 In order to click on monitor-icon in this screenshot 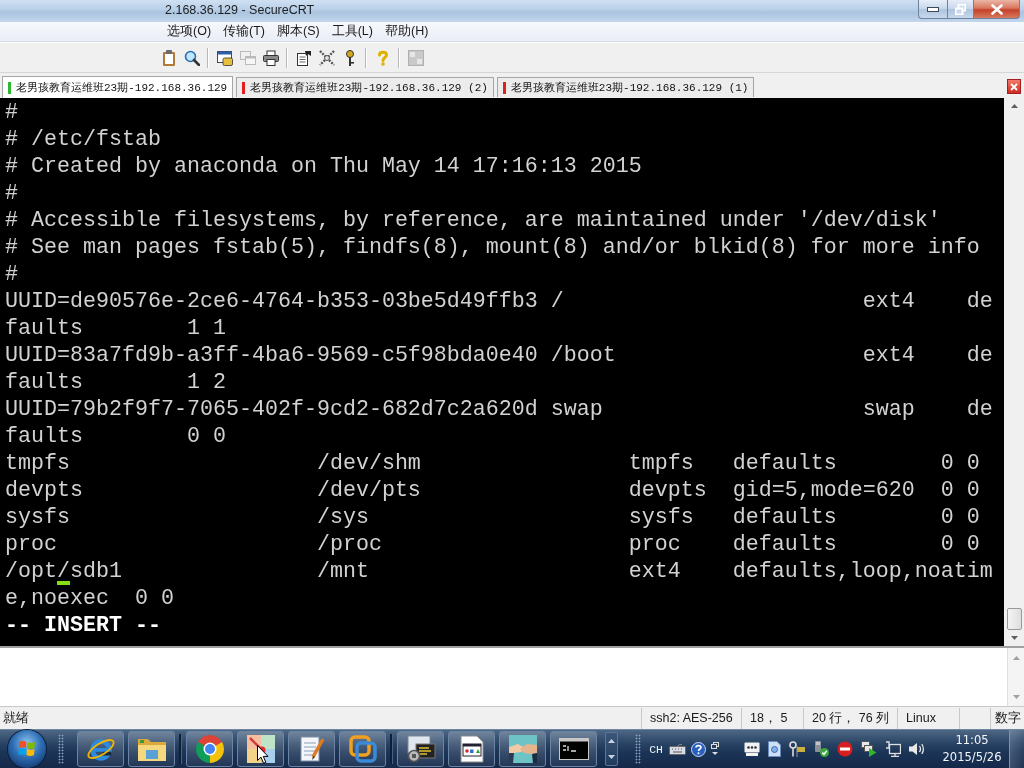, I will do `click(893, 749)`.